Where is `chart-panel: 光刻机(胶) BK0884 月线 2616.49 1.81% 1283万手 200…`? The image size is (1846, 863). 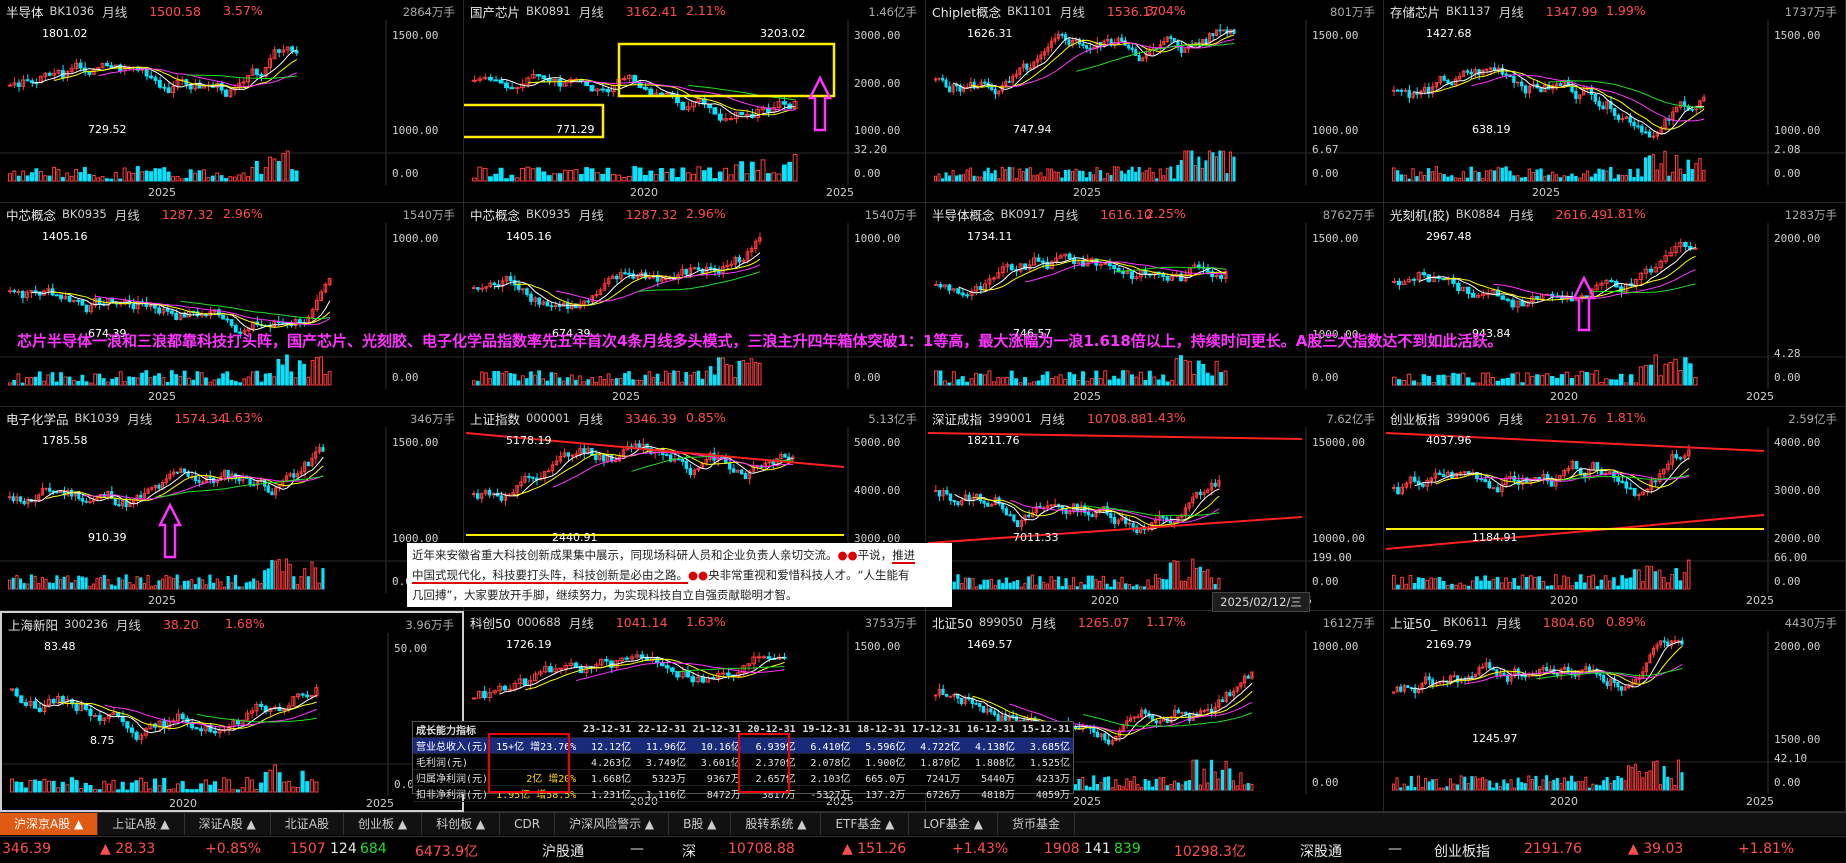 chart-panel: 光刻机(胶) BK0884 月线 2616.49 1.81% 1283万手 200… is located at coordinates (1615, 305).